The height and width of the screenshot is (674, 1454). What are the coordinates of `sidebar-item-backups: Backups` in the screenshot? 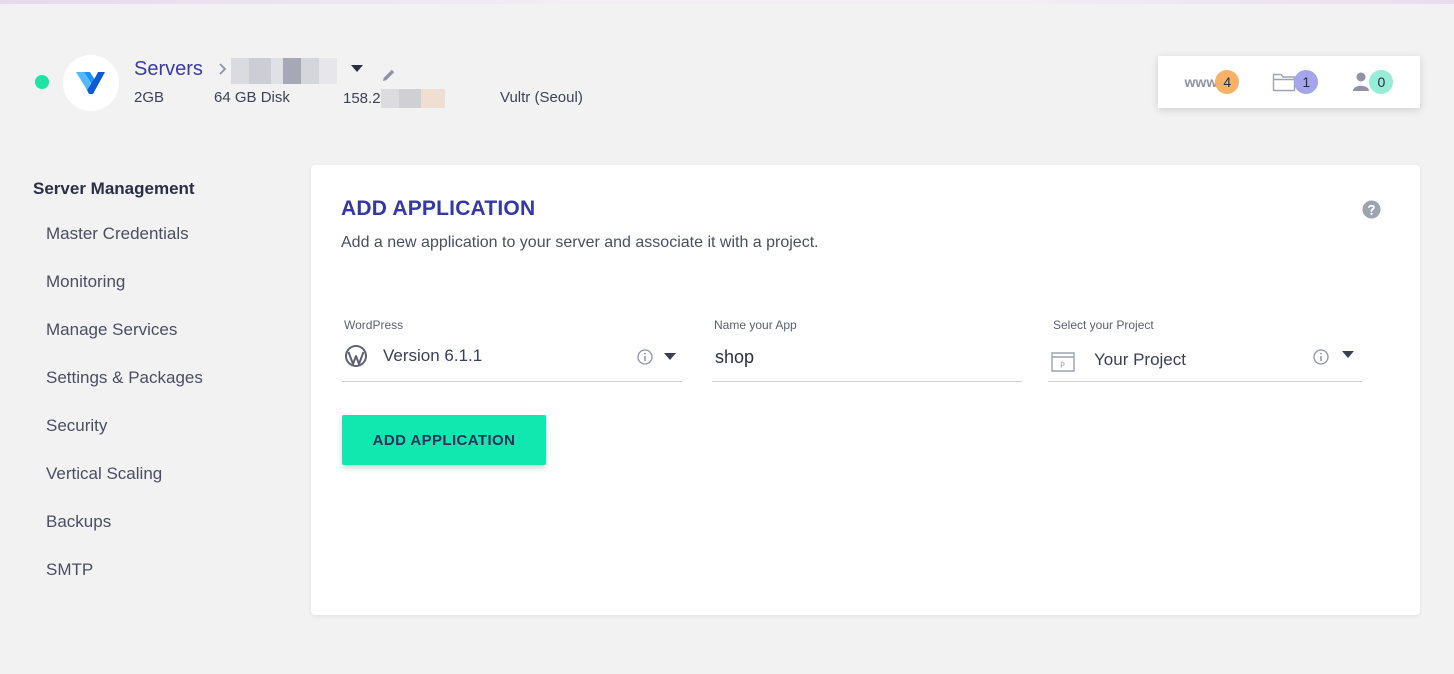 It's located at (124, 534).